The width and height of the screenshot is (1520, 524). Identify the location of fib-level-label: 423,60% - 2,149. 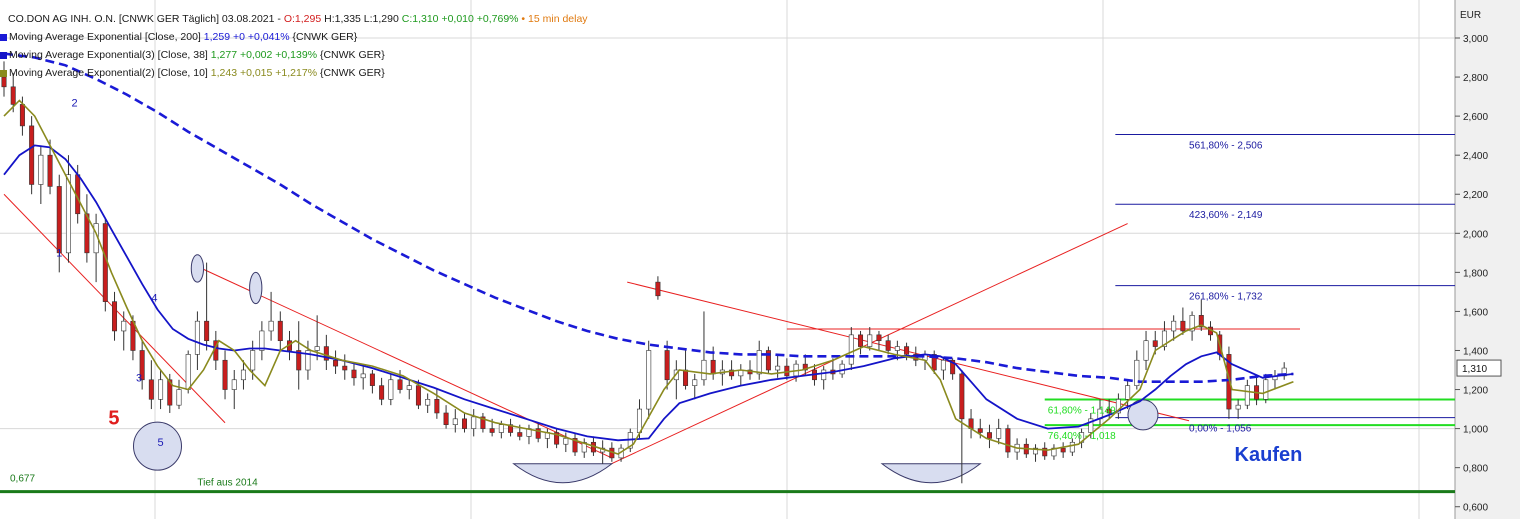
(1226, 215).